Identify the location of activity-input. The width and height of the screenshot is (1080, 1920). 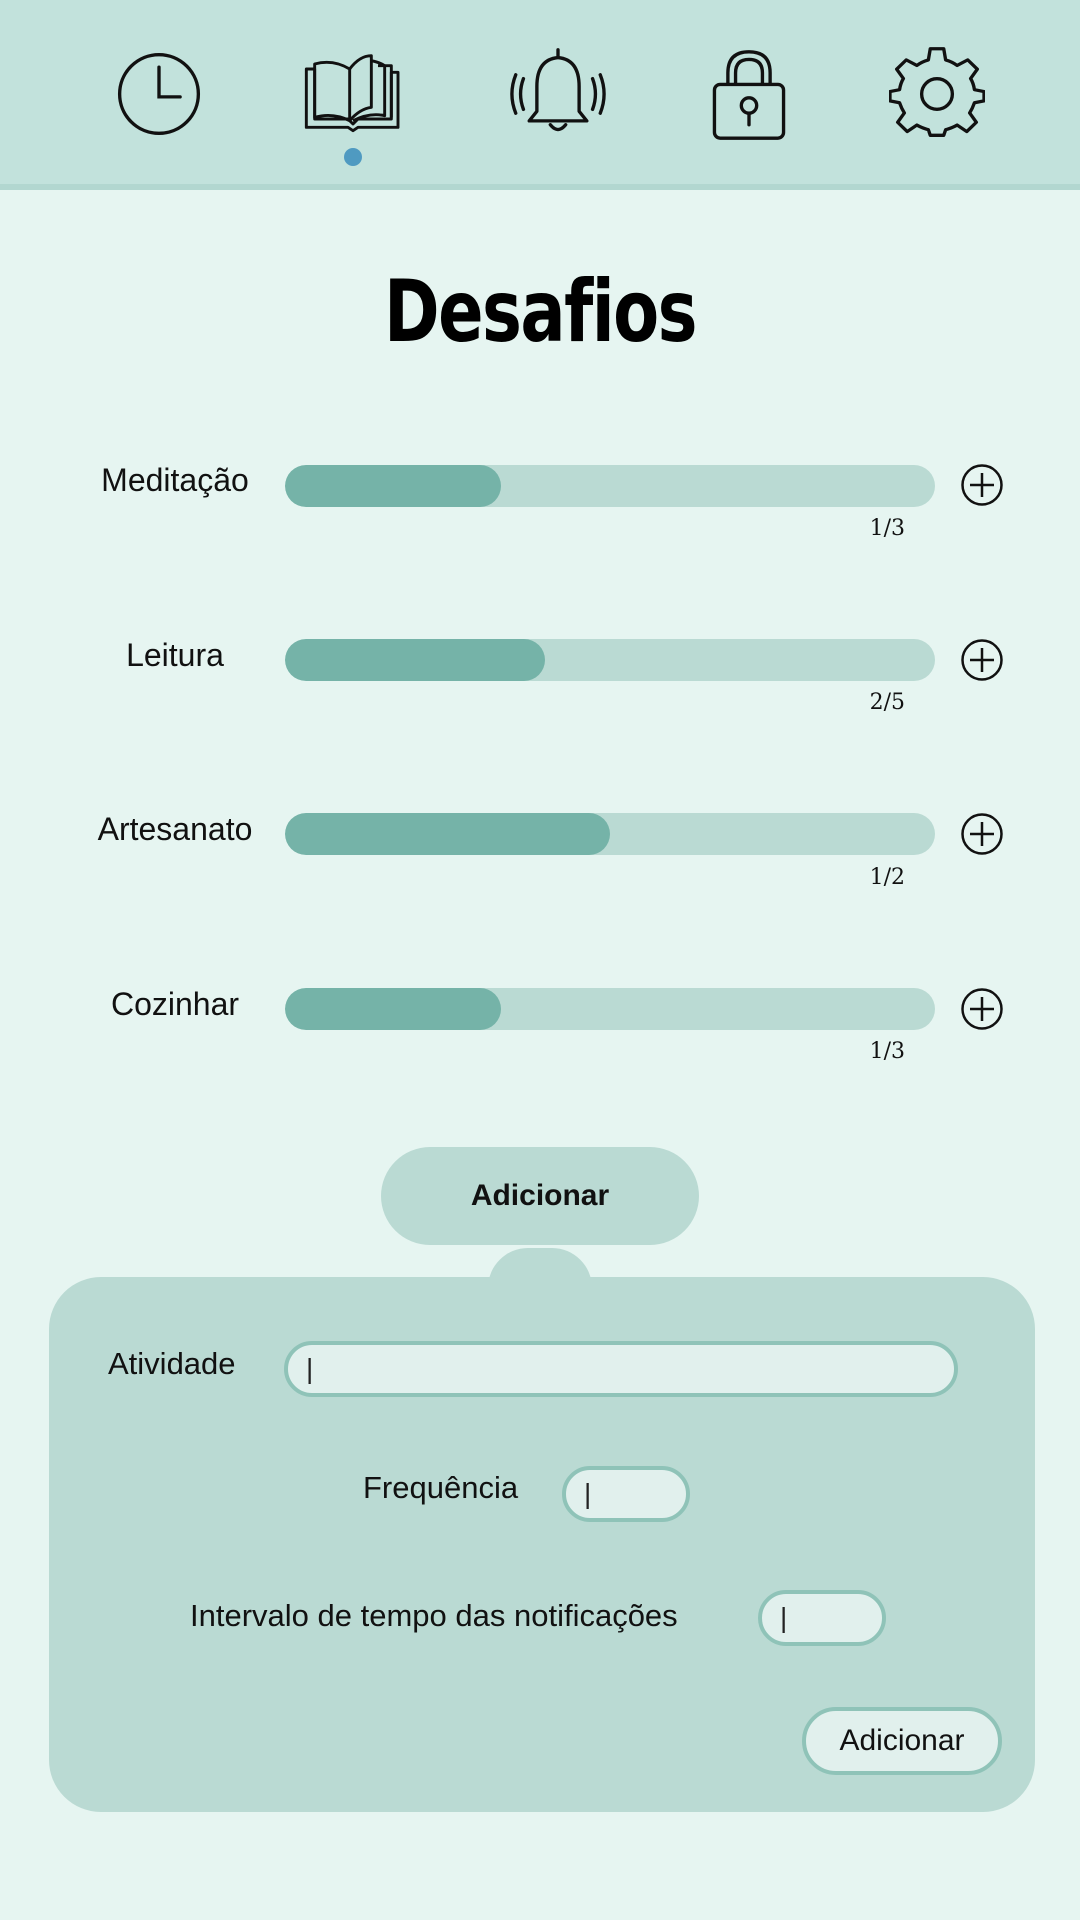
(621, 1369).